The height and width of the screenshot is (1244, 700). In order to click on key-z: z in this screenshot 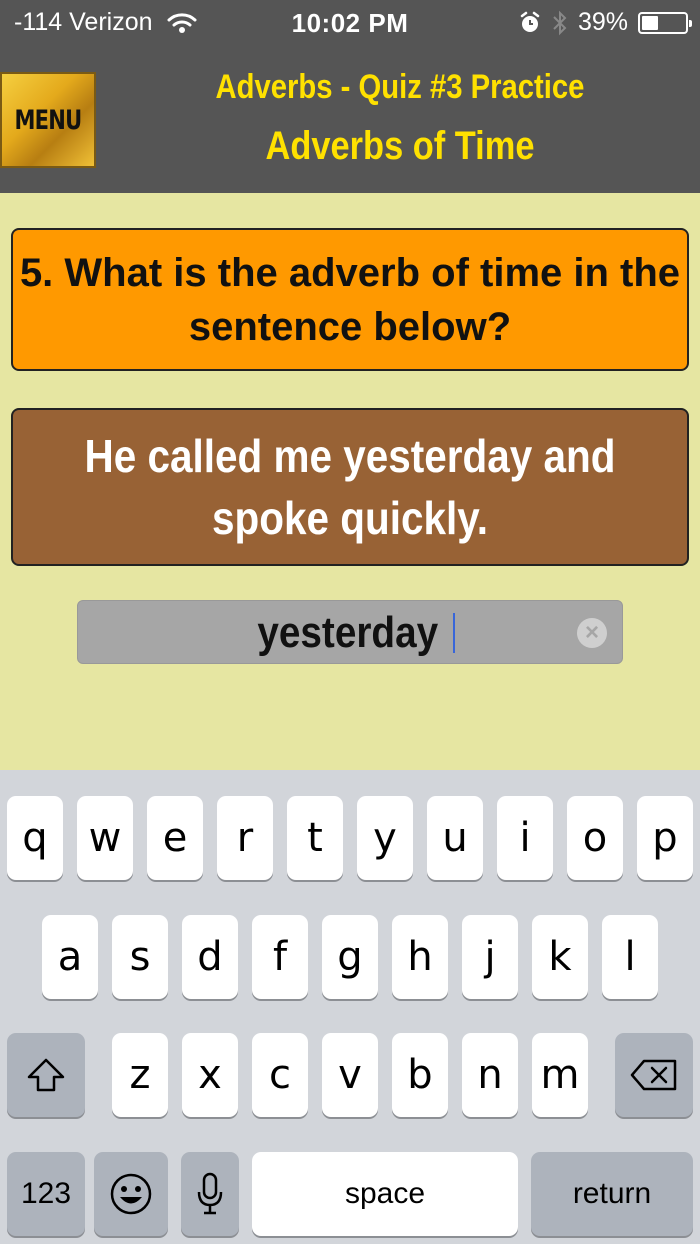, I will do `click(140, 1075)`.